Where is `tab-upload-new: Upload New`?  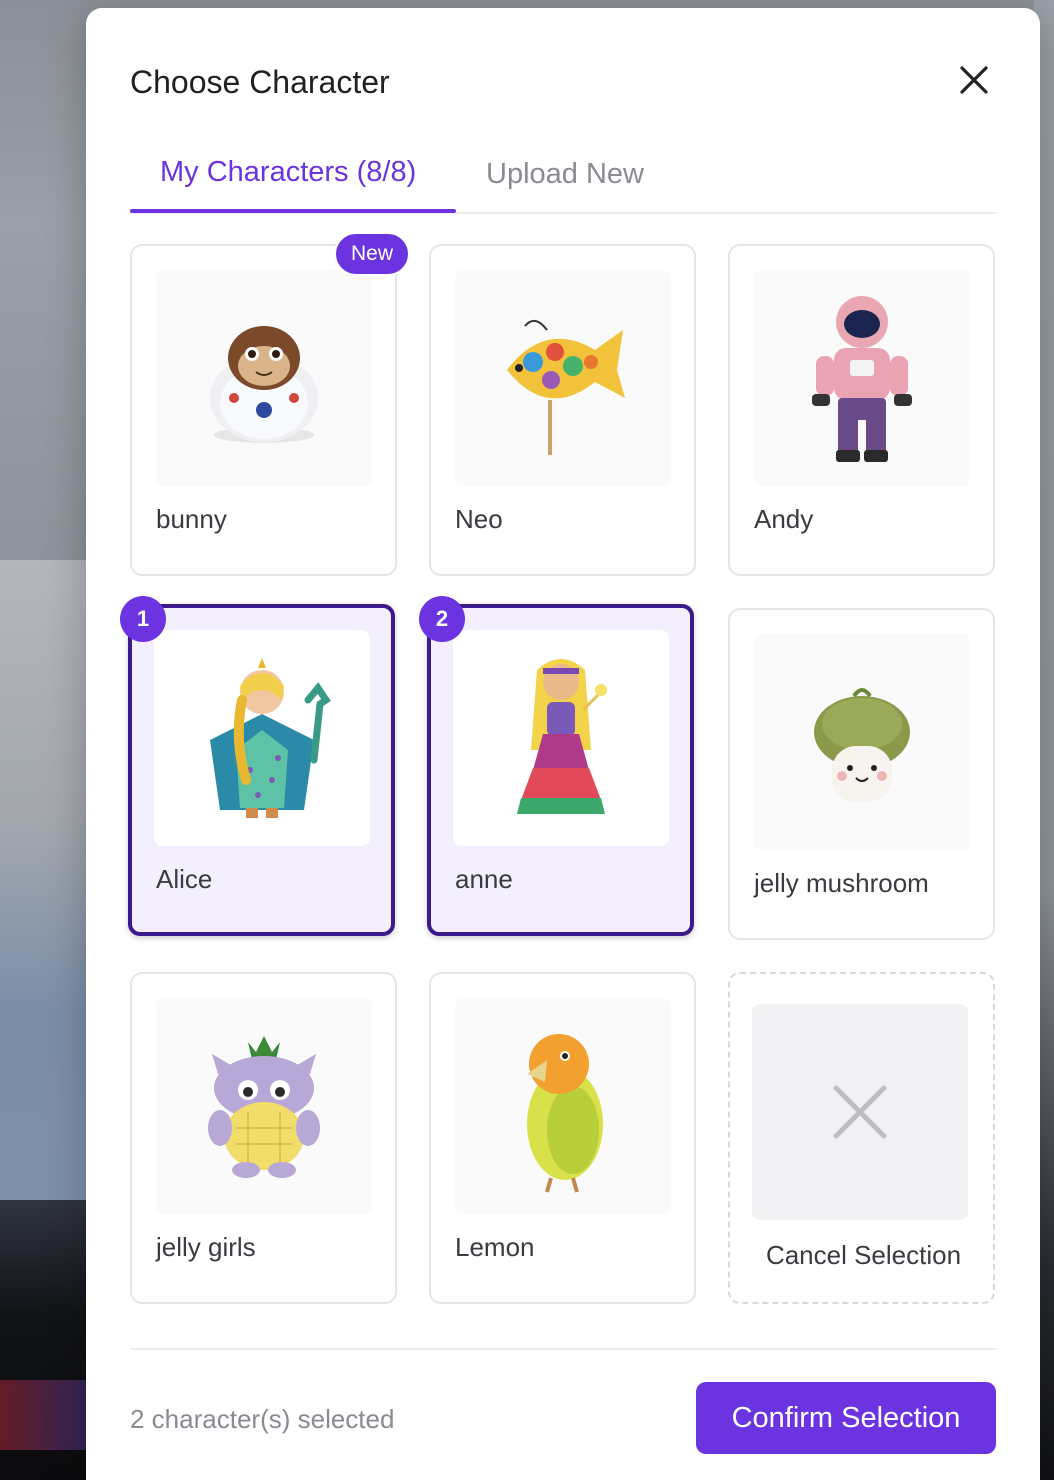
tab-upload-new: Upload New is located at coordinates (565, 174).